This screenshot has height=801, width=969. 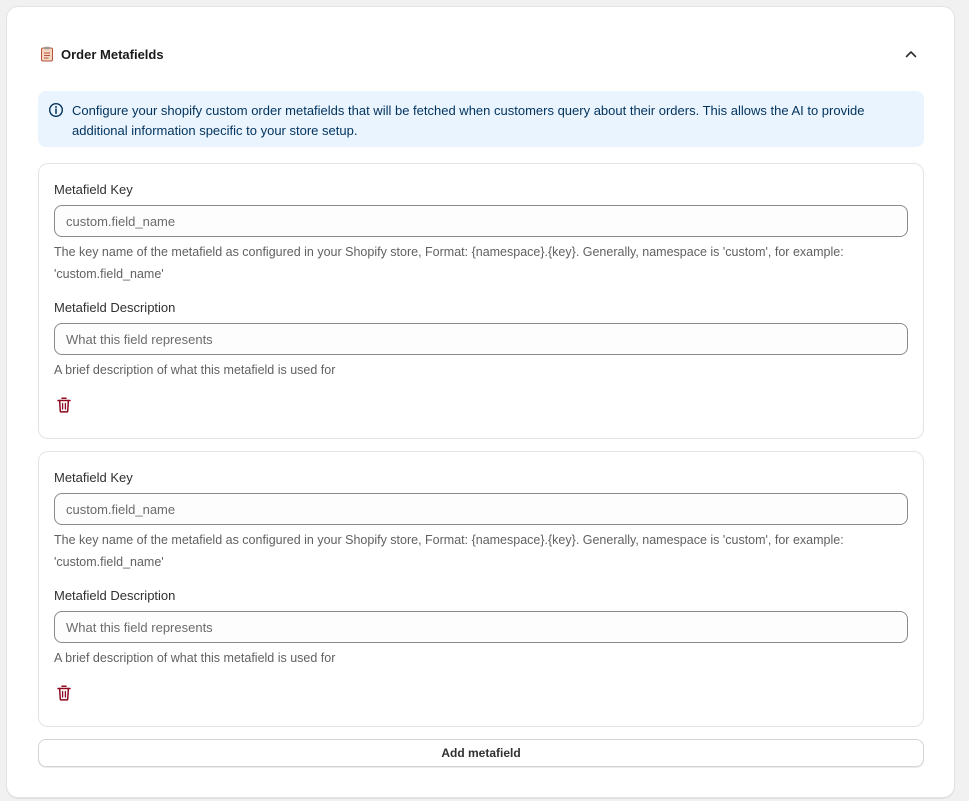 What do you see at coordinates (481, 54) in the screenshot?
I see `section-header: Order Metafields` at bounding box center [481, 54].